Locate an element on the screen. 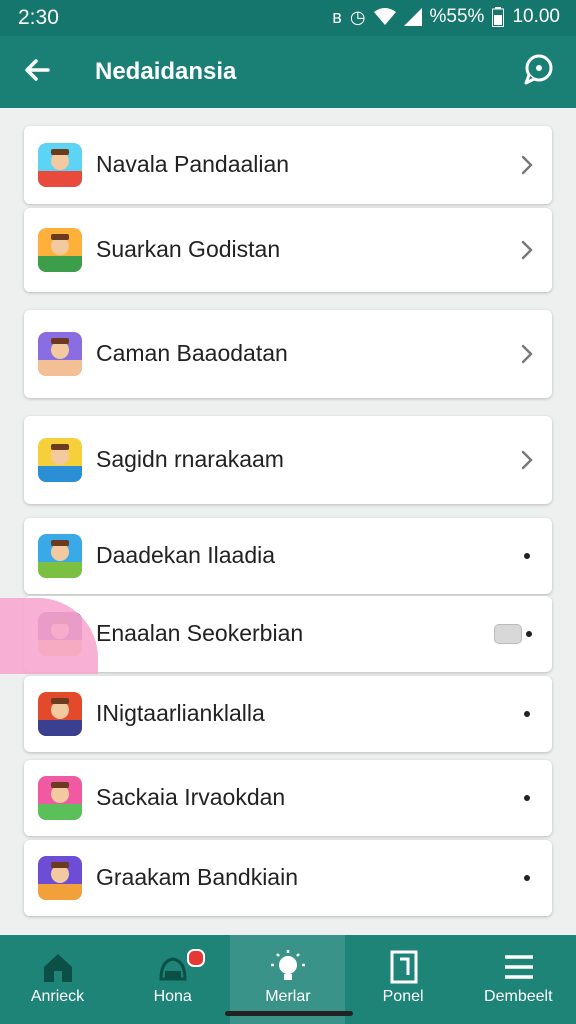 The width and height of the screenshot is (576, 1024). page-title: Nedaidansia is located at coordinates (166, 71).